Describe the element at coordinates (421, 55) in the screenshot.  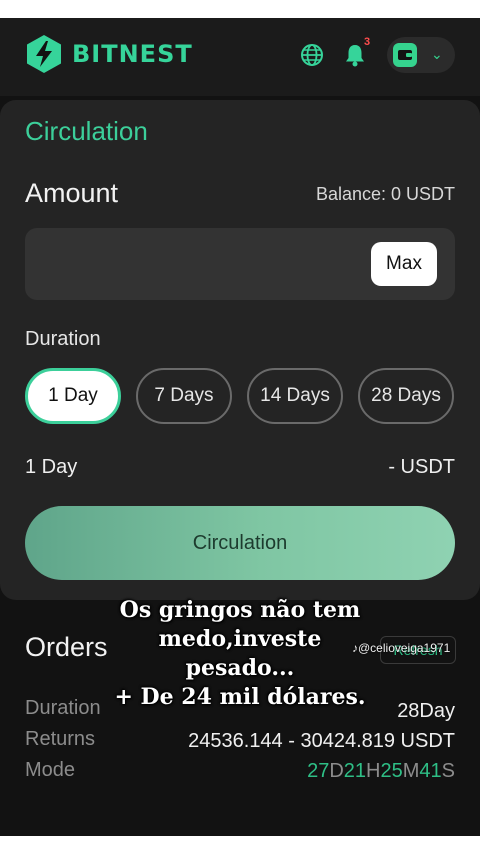
I see `wallet-menu: ⌄` at that location.